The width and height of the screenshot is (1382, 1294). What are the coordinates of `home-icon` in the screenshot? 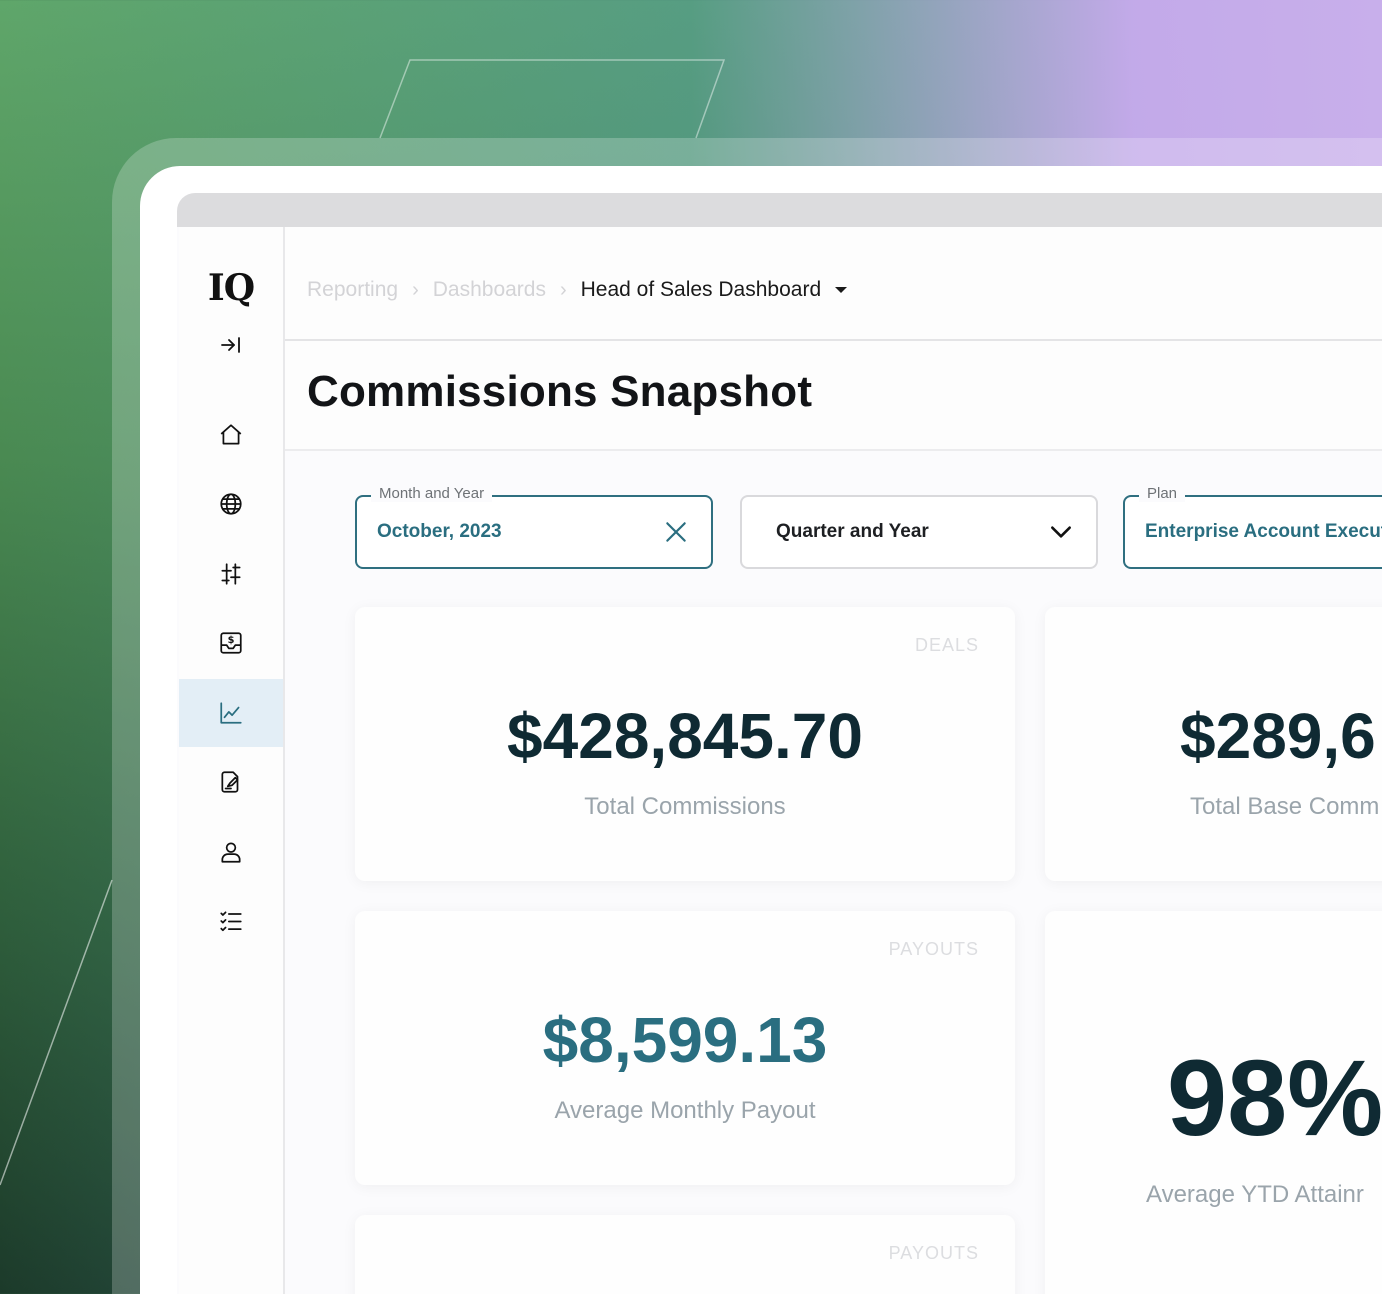 It's located at (231, 434).